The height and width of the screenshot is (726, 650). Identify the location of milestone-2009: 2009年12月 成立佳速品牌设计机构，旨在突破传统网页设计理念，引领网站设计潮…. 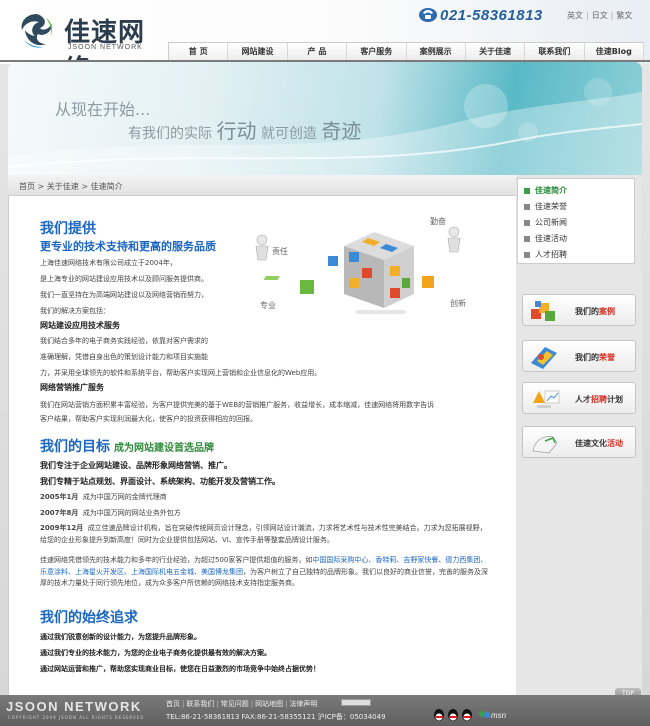
(263, 534).